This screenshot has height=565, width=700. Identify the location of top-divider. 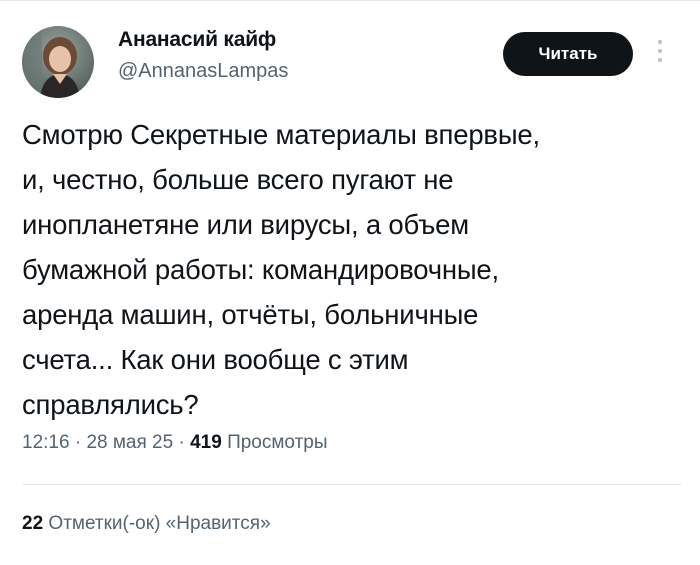
(350, 0).